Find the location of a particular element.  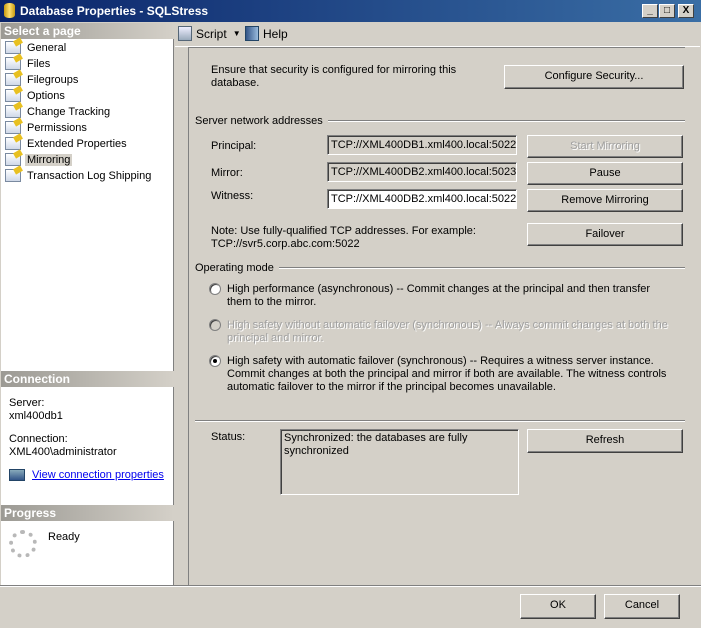

sidebar-item-options: Options is located at coordinates (36, 95).